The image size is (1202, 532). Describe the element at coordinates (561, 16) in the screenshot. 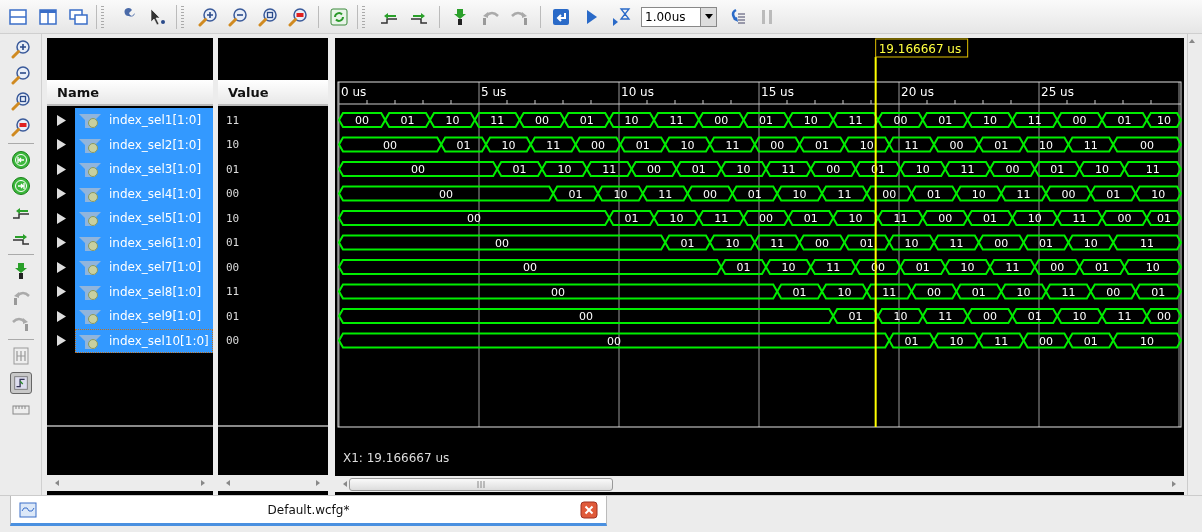

I see `restart-icon` at that location.